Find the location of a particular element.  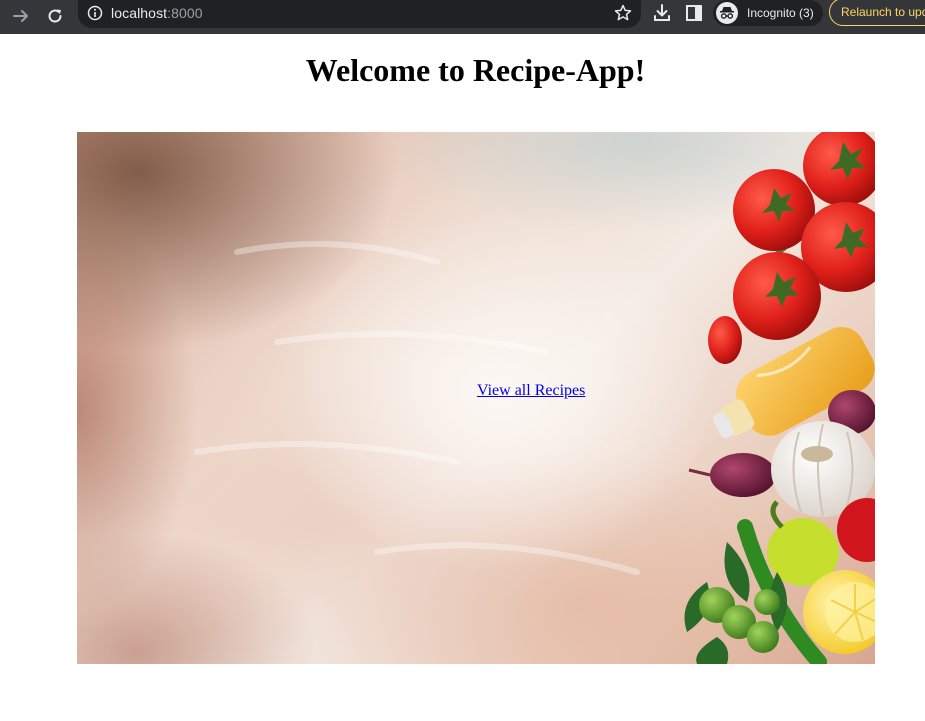

relaunch-button: Relaunch to update is located at coordinates (877, 13).